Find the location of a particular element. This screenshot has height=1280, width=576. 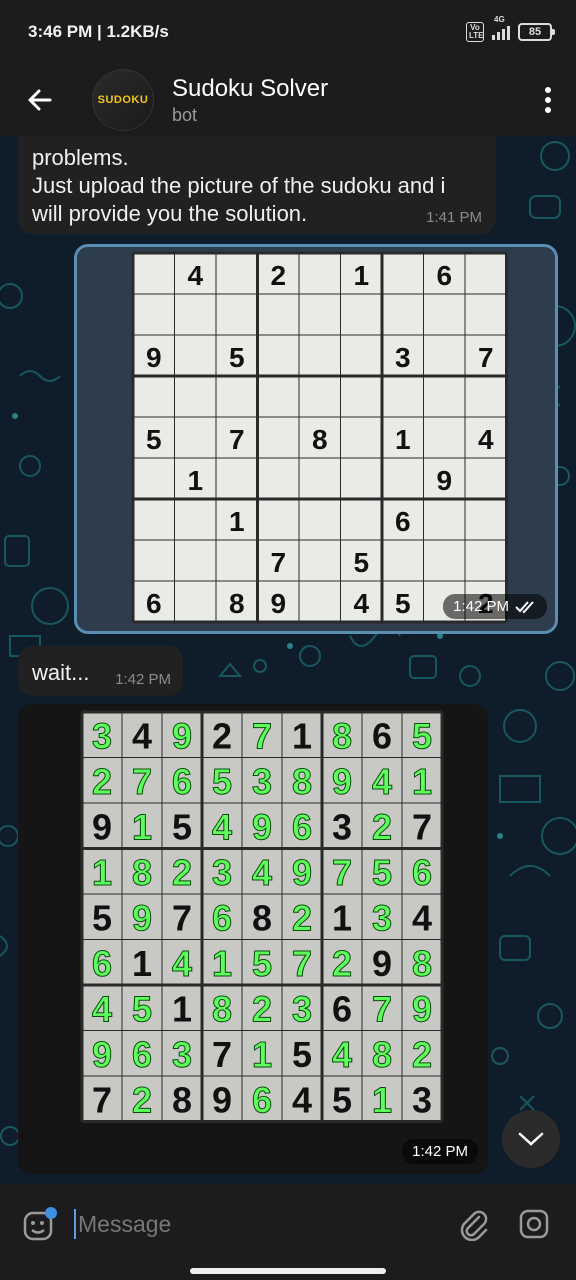

back-button is located at coordinates (40, 100).